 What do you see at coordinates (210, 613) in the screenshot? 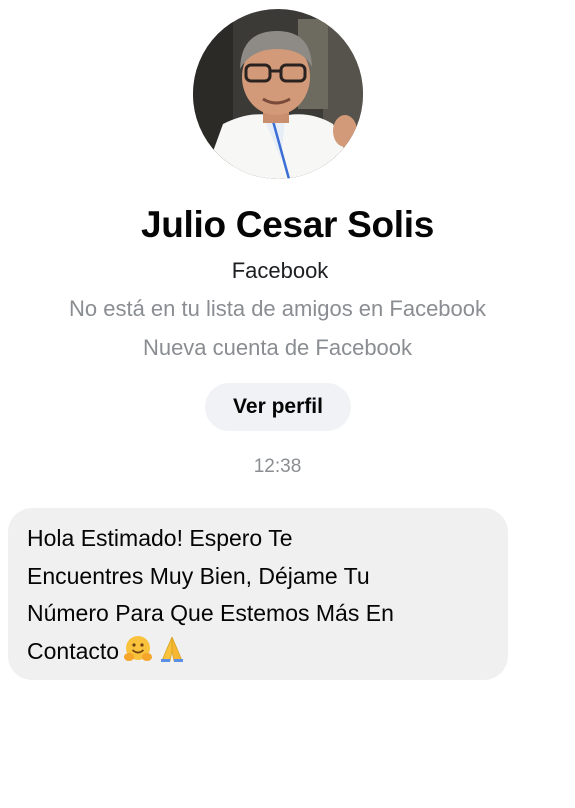
I see `message-line: Número Para Que Estemos Más En` at bounding box center [210, 613].